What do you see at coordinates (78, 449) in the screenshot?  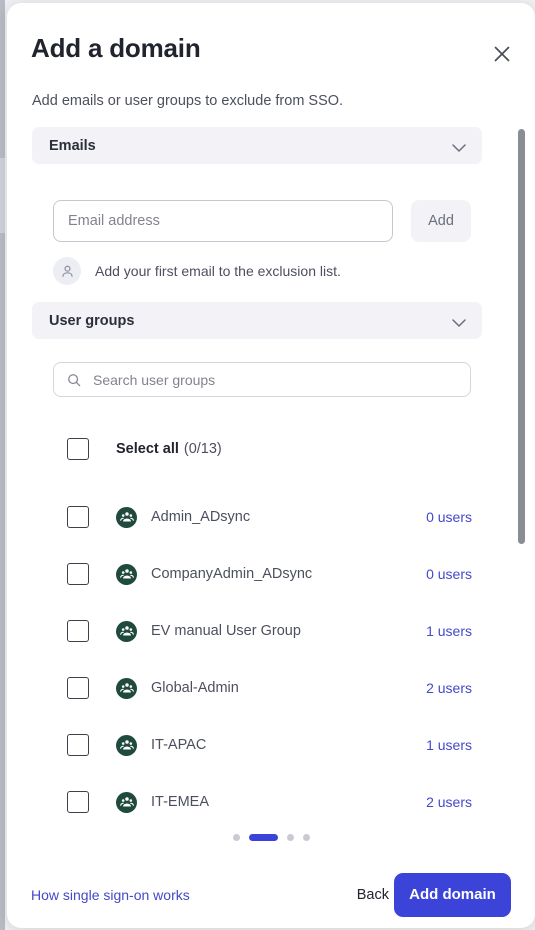 I see `select-all-checkbox` at bounding box center [78, 449].